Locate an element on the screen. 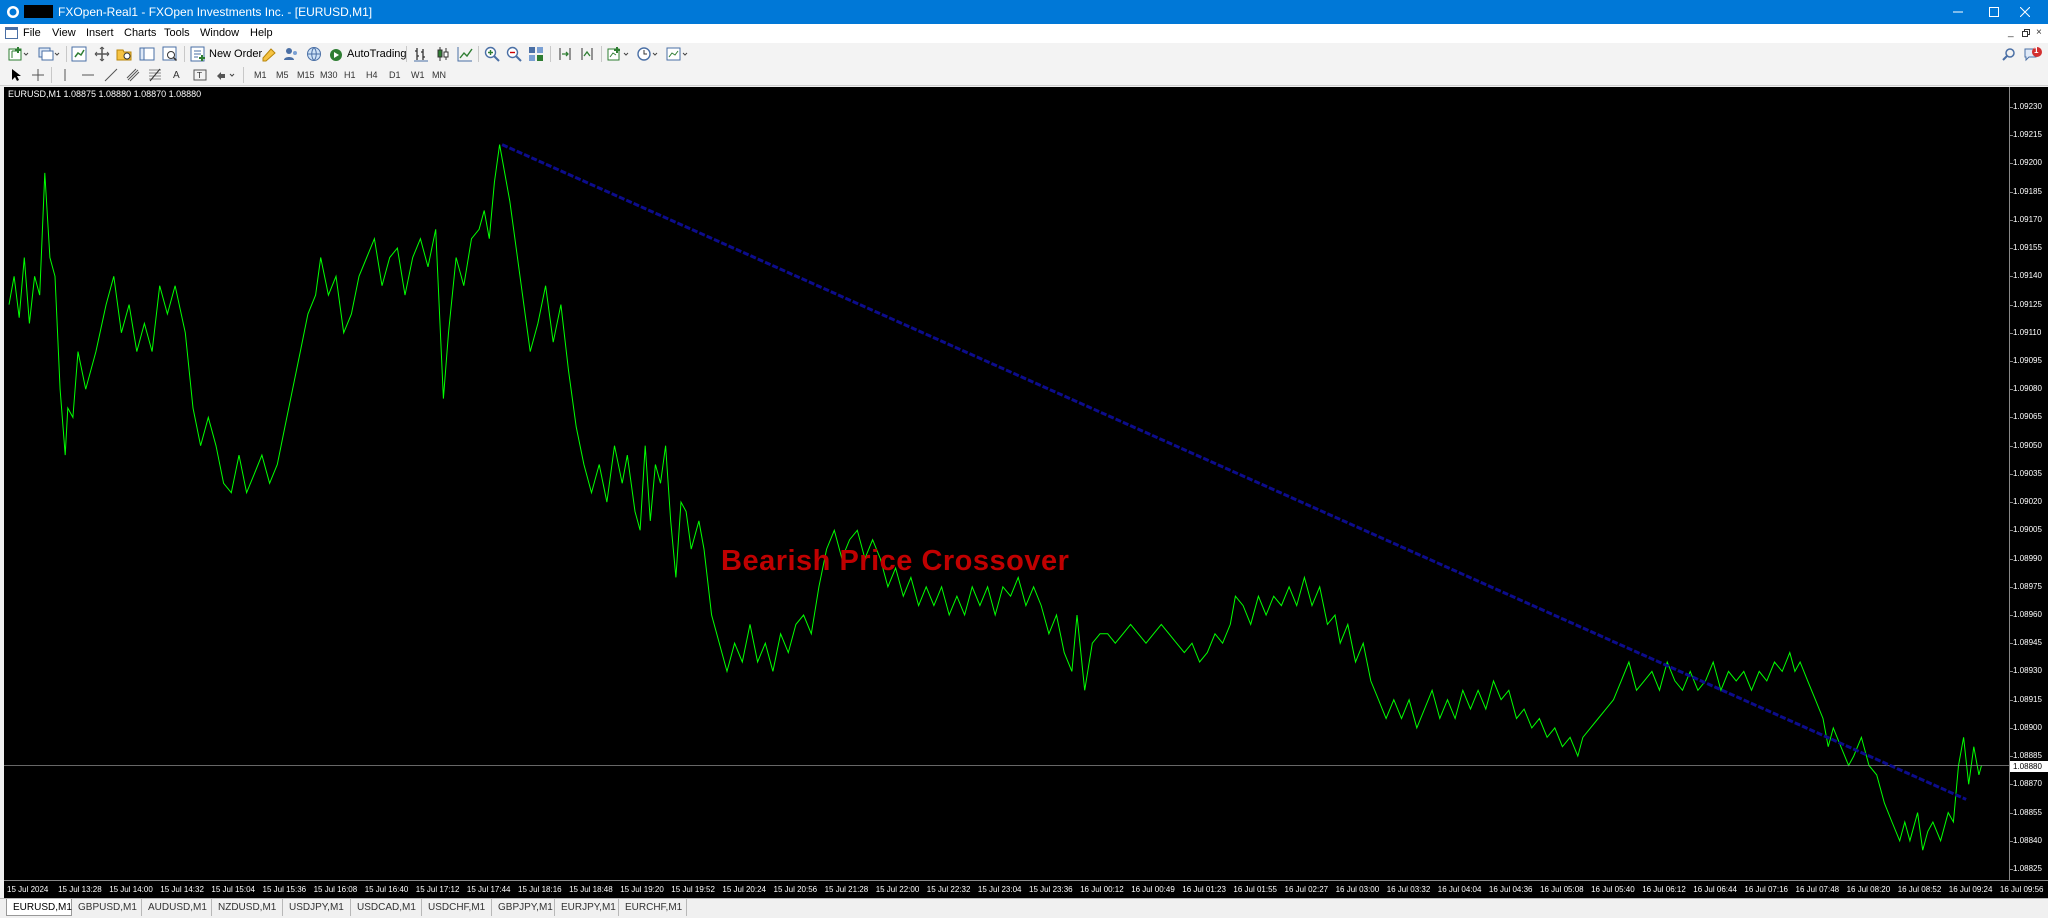 The width and height of the screenshot is (2048, 918). close-icon is located at coordinates (2025, 12).